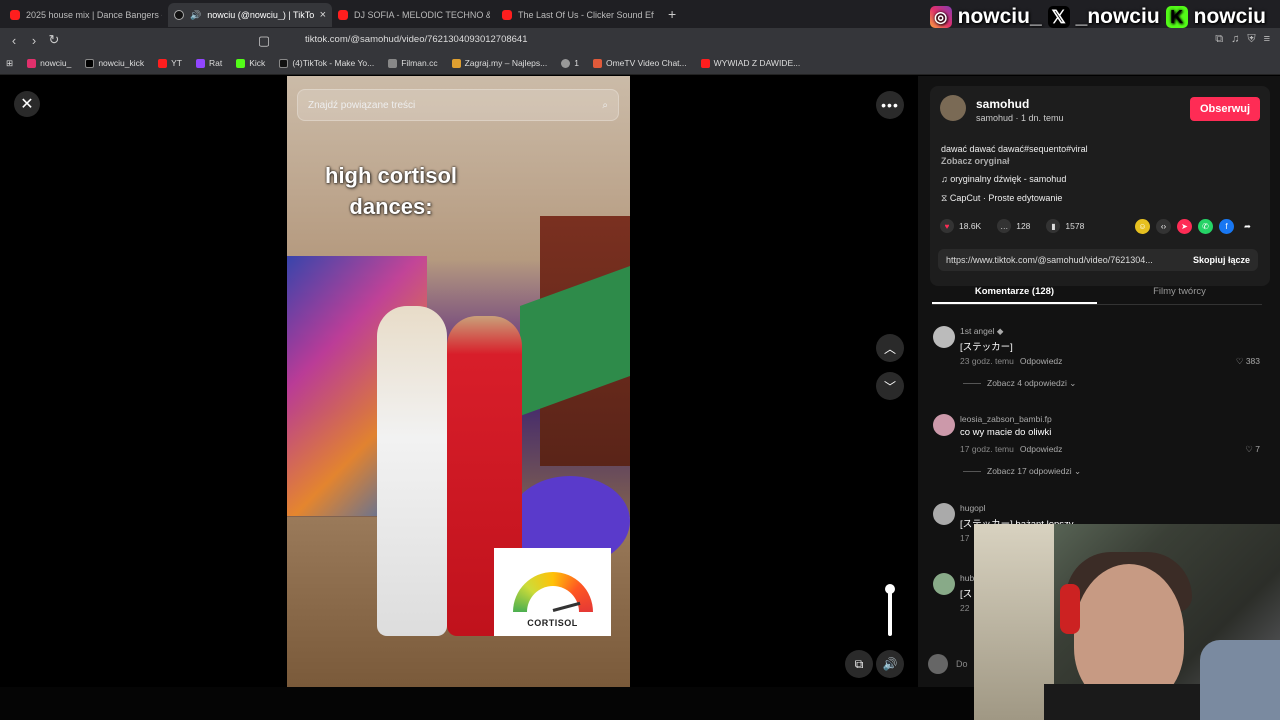 This screenshot has width=1280, height=720. Describe the element at coordinates (1242, 39) in the screenshot. I see `browser-toolbar-icons: ⧉ ♫ ⛨ ≡` at that location.